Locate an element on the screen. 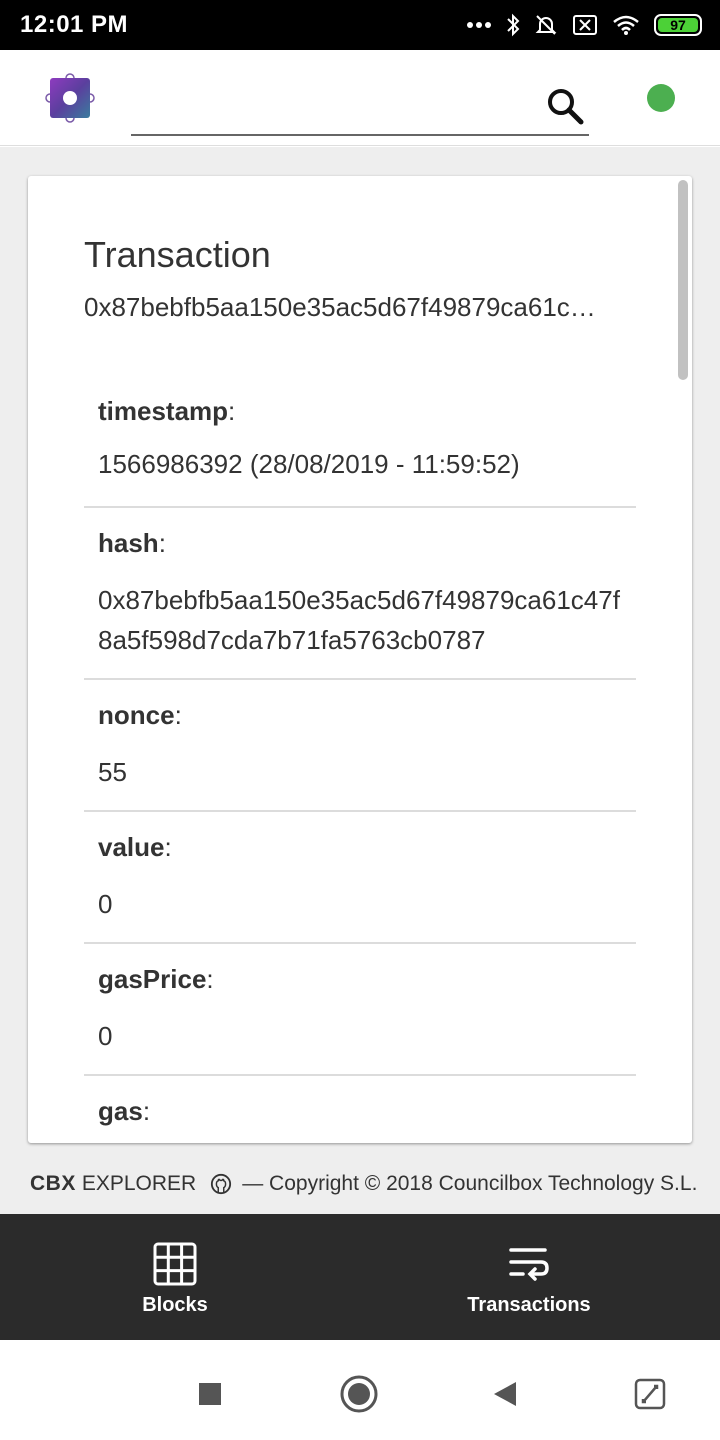 The width and height of the screenshot is (720, 1440). wifi-icon is located at coordinates (626, 25).